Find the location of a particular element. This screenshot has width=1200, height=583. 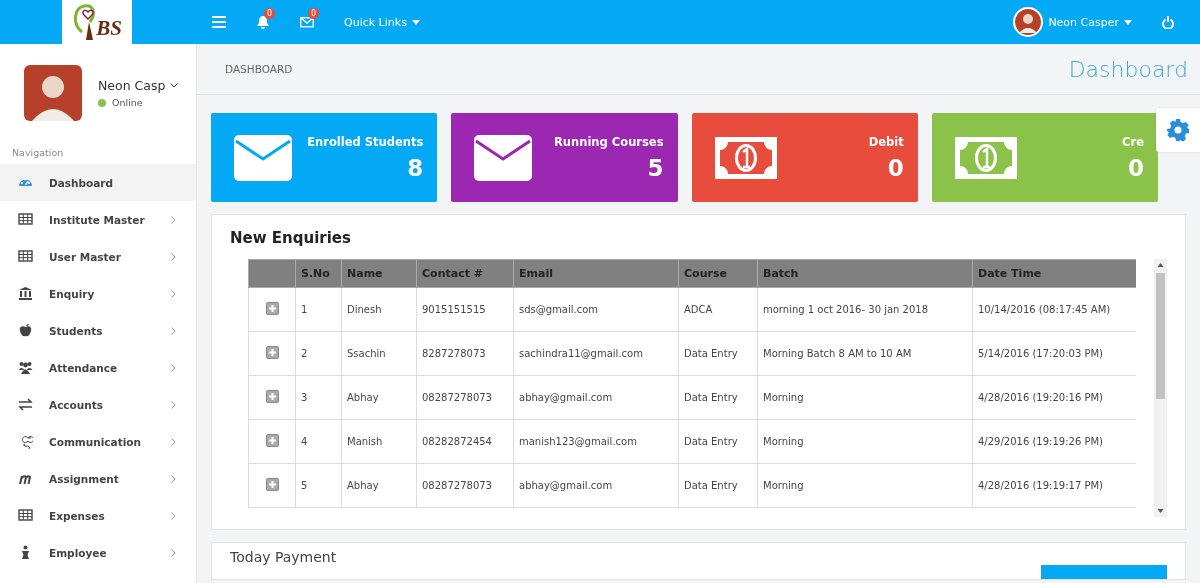

table-cell: 1 is located at coordinates (318, 309).